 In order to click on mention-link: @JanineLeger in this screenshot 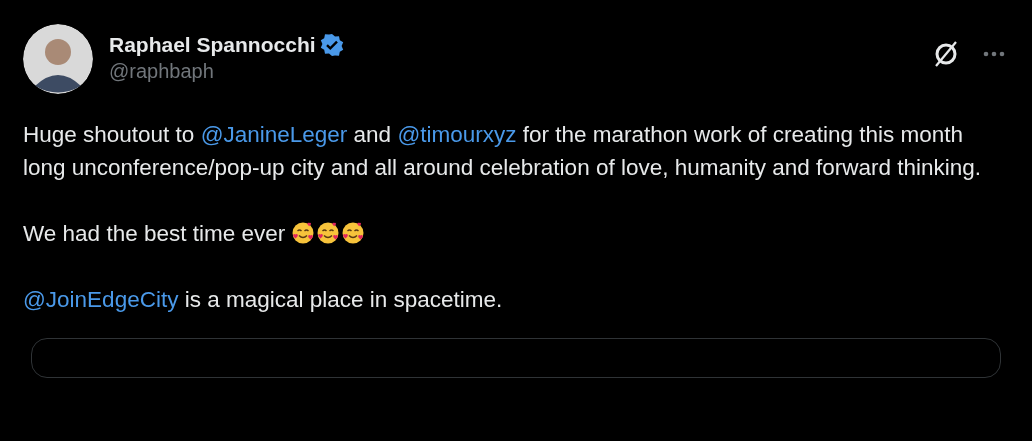, I will do `click(274, 134)`.